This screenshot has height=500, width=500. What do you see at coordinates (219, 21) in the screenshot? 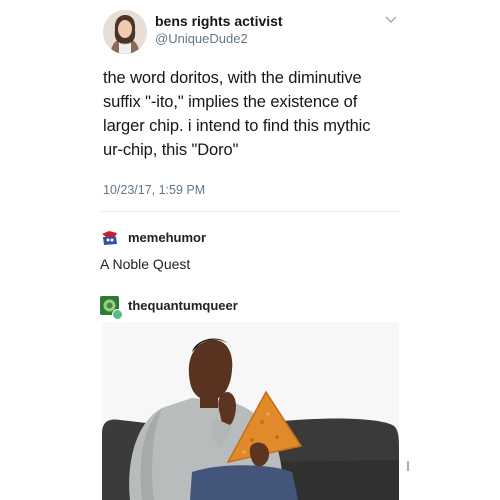
I see `display-name: bens rights activist` at bounding box center [219, 21].